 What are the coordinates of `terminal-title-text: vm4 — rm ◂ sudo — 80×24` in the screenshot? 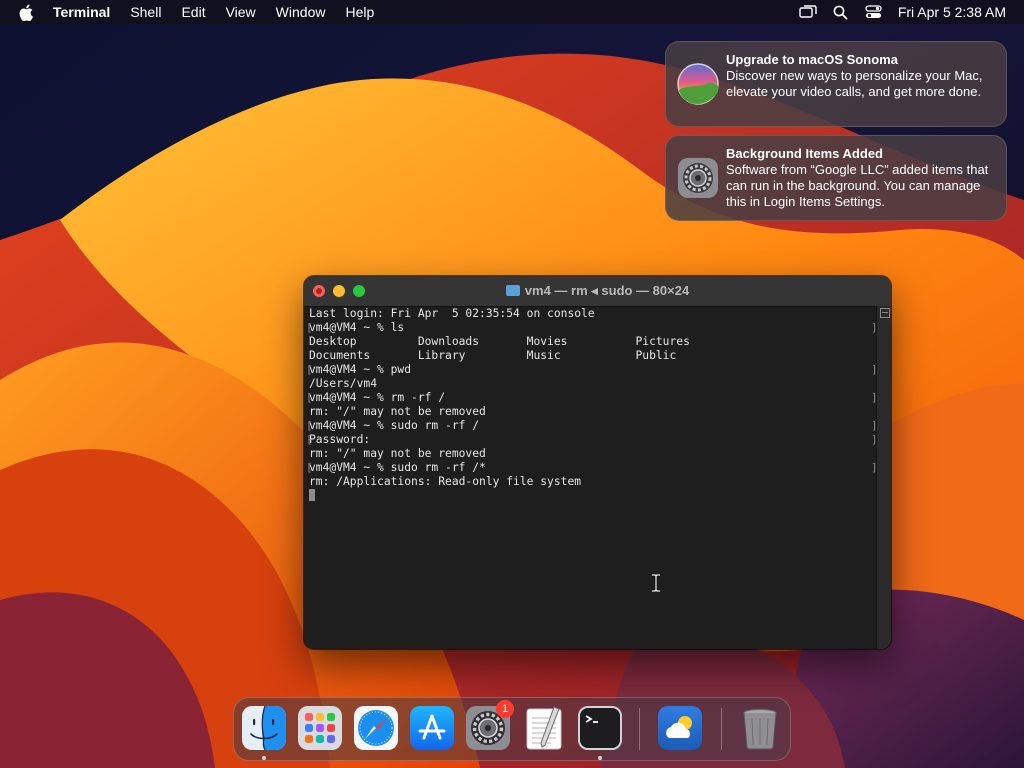 It's located at (607, 290).